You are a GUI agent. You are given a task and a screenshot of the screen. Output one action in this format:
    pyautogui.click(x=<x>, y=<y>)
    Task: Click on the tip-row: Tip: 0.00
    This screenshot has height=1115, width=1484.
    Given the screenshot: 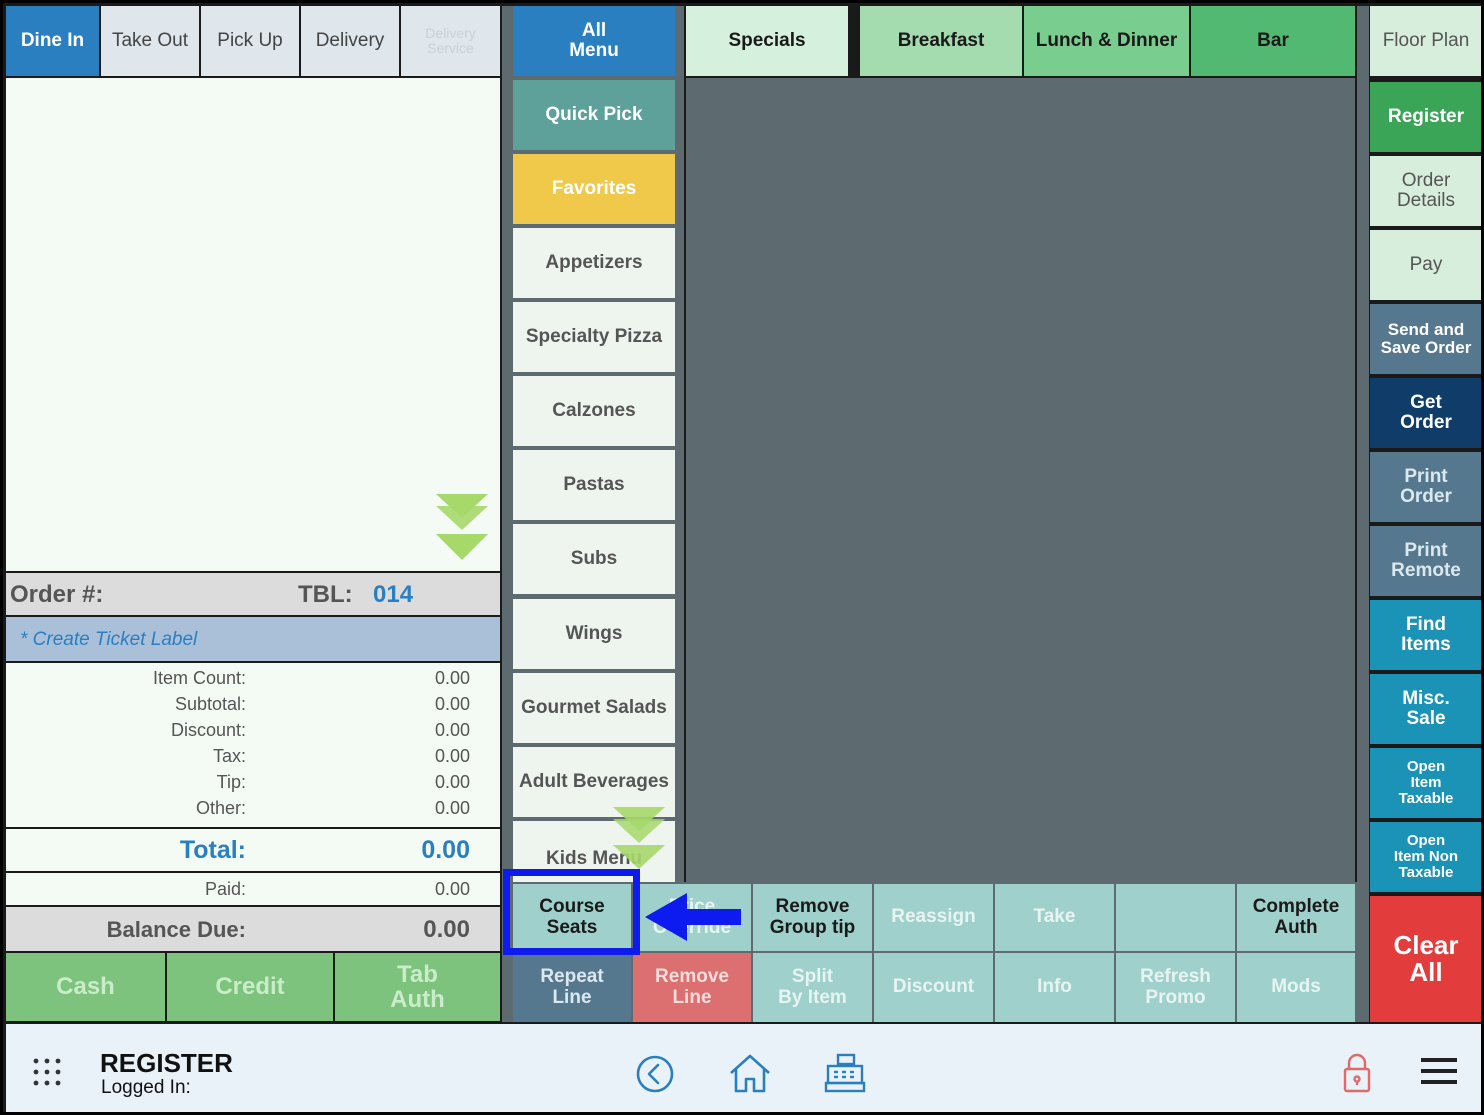 What is the action you would take?
    pyautogui.click(x=253, y=782)
    